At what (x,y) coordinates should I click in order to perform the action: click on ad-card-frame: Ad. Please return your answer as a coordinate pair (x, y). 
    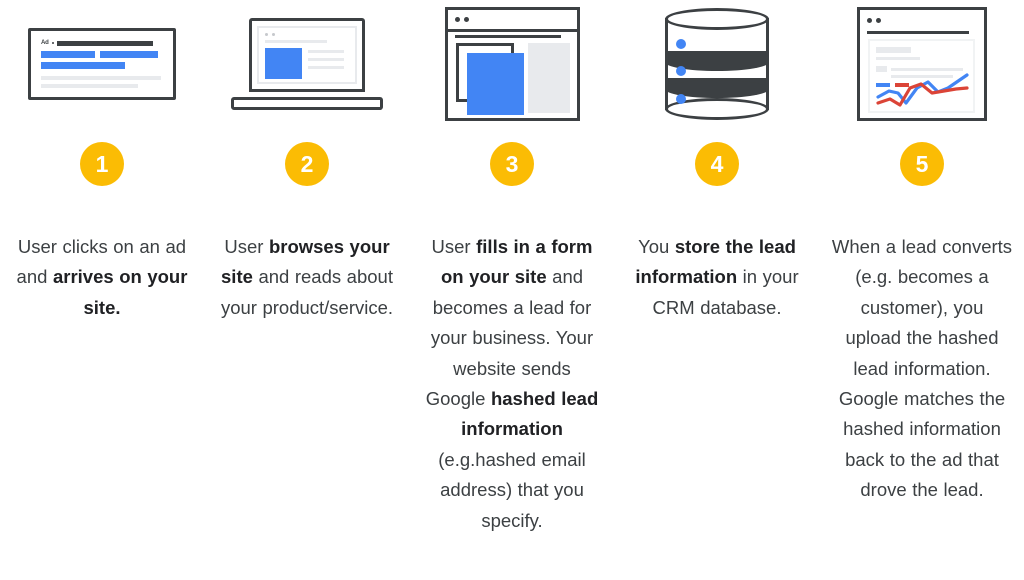
    Looking at the image, I should click on (102, 64).